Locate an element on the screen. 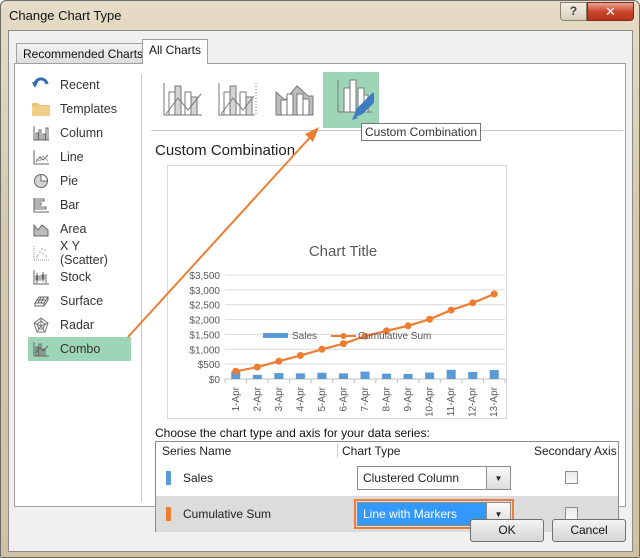  folder-icon is located at coordinates (41, 109).